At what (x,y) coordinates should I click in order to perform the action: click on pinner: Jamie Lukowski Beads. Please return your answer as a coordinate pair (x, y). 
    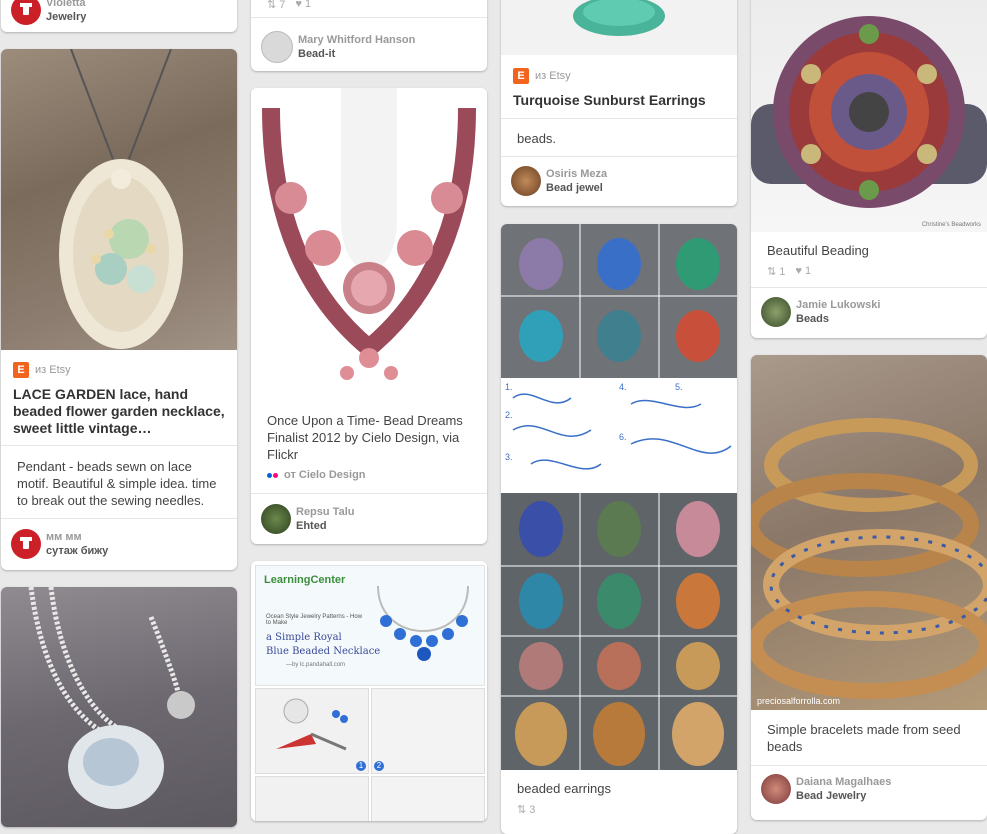
    Looking at the image, I should click on (820, 312).